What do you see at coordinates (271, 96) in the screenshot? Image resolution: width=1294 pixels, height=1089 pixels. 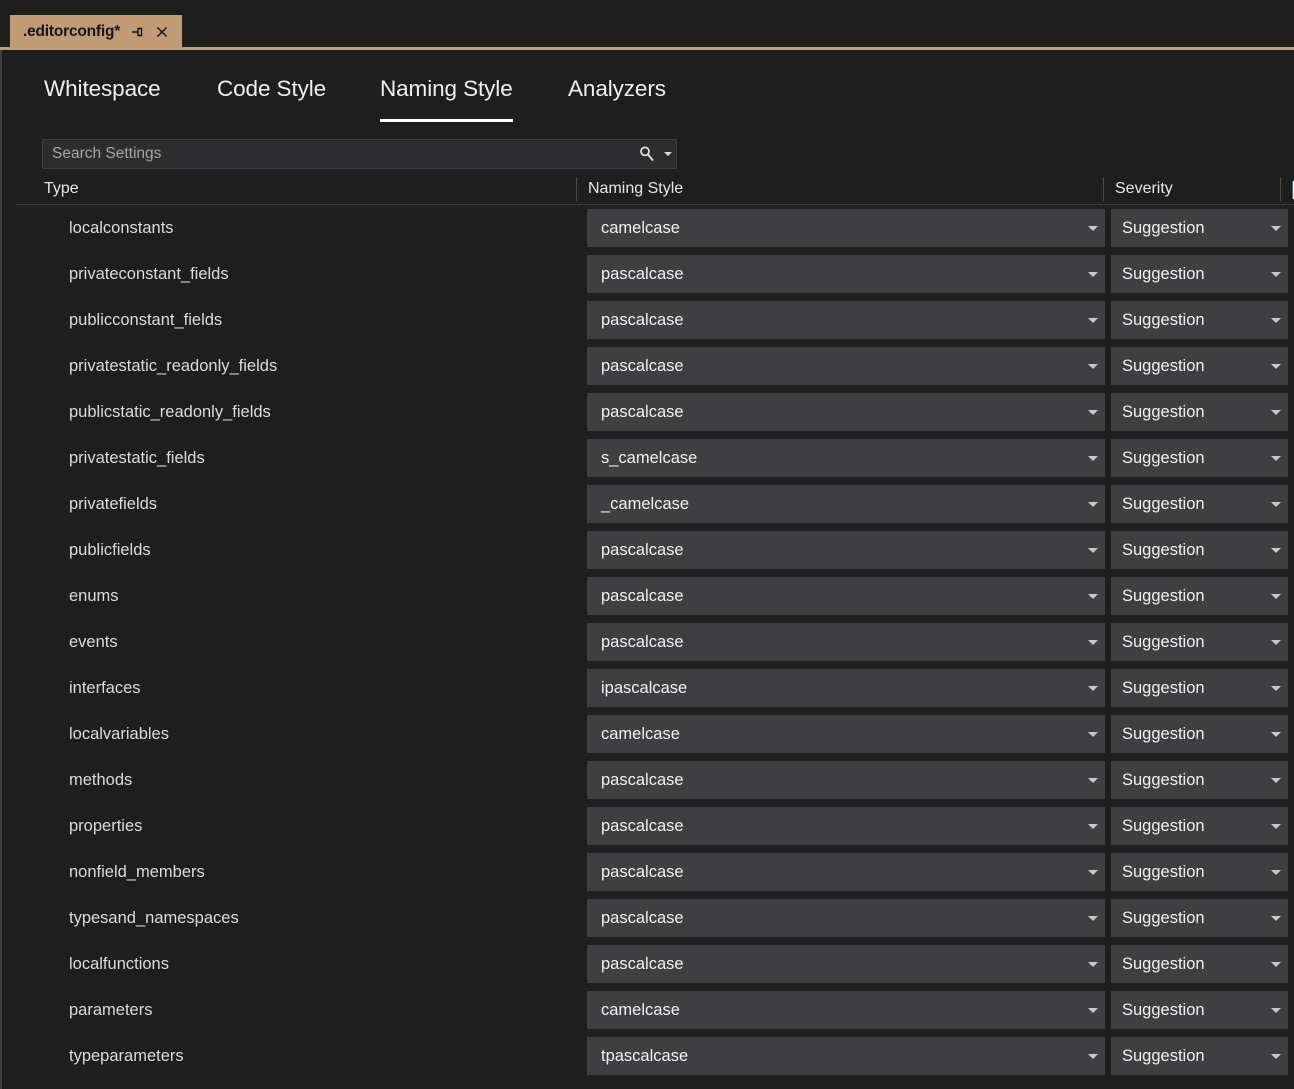 I see `tab-code-style: Code Style` at bounding box center [271, 96].